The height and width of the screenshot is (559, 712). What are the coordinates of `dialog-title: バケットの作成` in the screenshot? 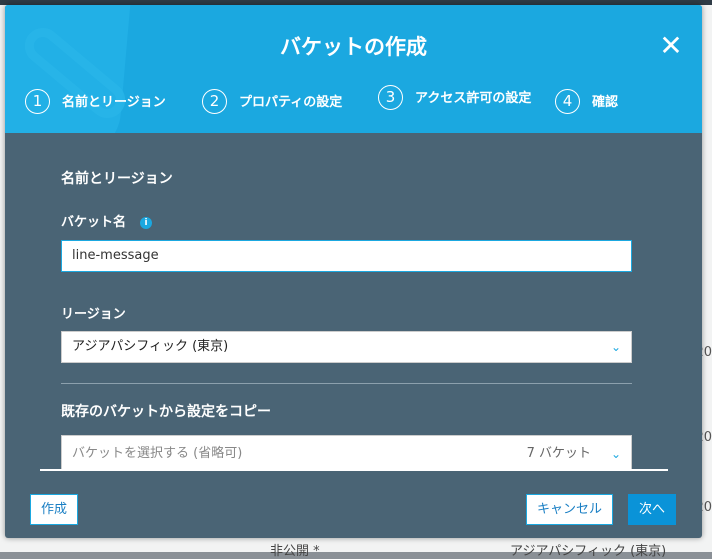 It's located at (353, 47).